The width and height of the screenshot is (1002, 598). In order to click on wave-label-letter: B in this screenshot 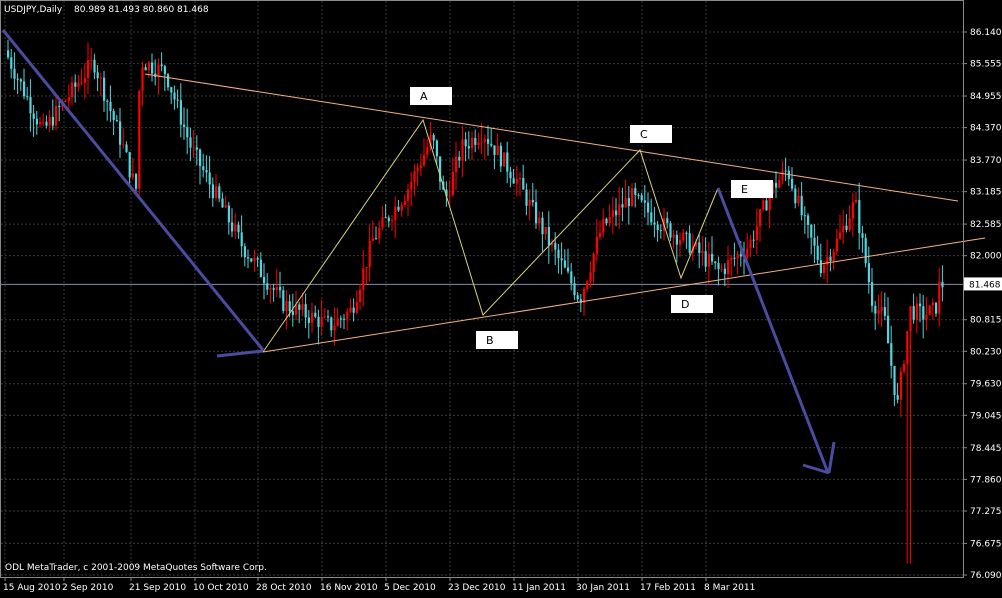, I will do `click(490, 340)`.